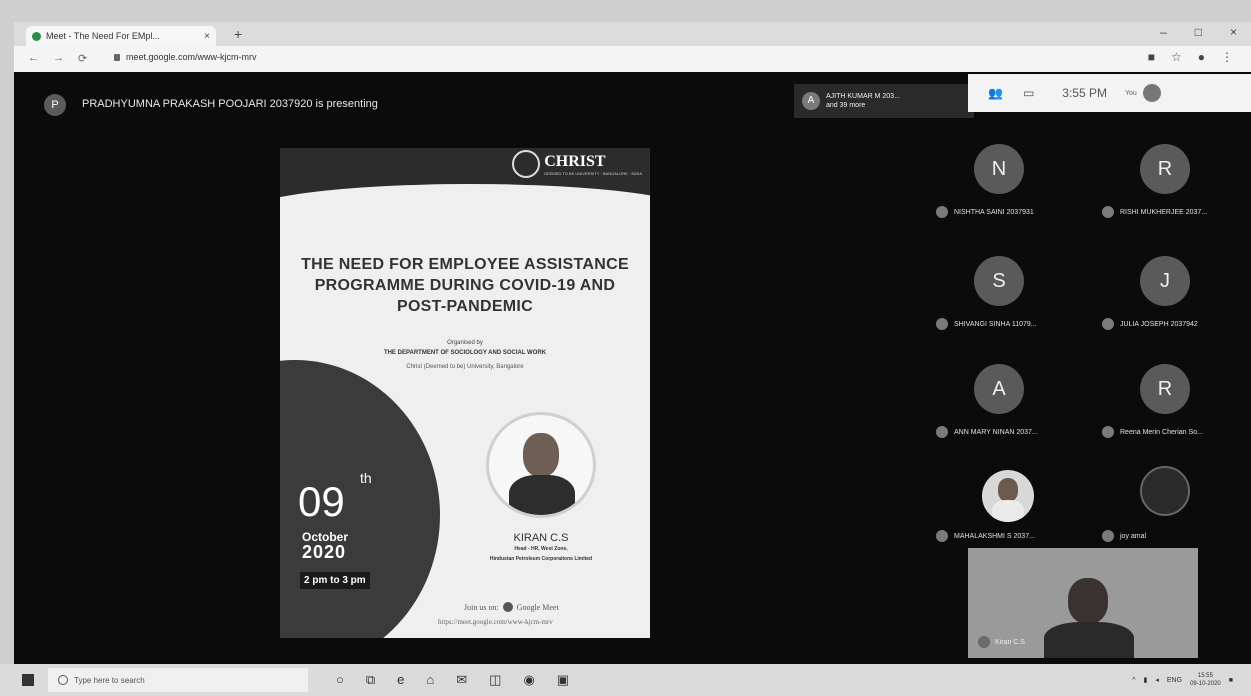 The image size is (1251, 696). What do you see at coordinates (238, 34) in the screenshot?
I see `new-tab-button: +` at bounding box center [238, 34].